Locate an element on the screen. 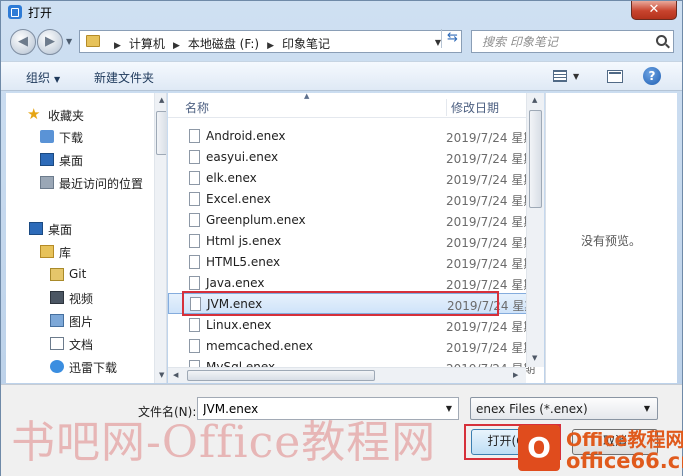 The height and width of the screenshot is (476, 683). breadcrumb: ▶ 计算机 ▶ 本地磁盘 (F:) ▶ 印象笔记 is located at coordinates (218, 43).